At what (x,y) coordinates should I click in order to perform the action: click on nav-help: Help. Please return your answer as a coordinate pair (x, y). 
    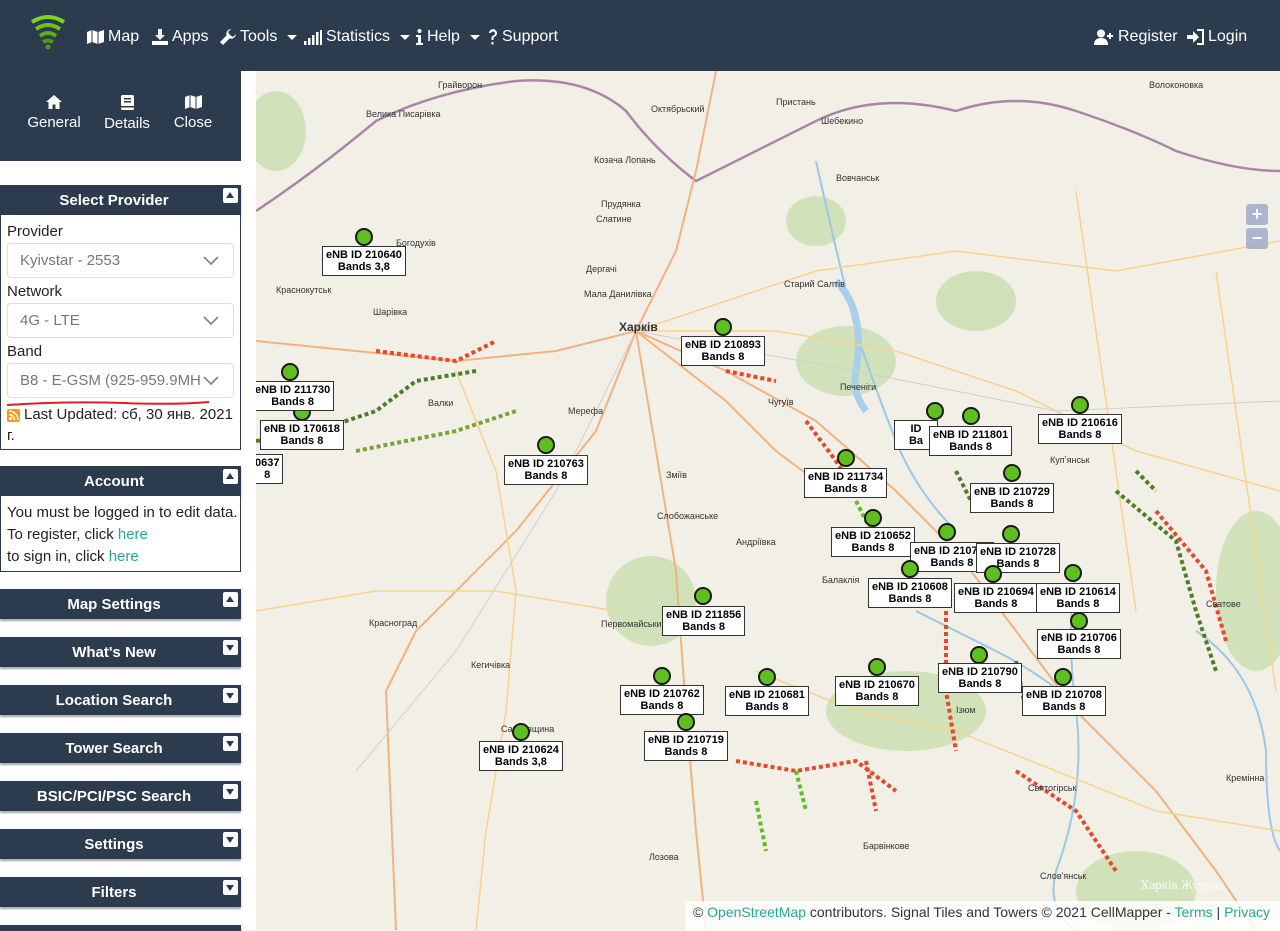
    Looking at the image, I should click on (448, 37).